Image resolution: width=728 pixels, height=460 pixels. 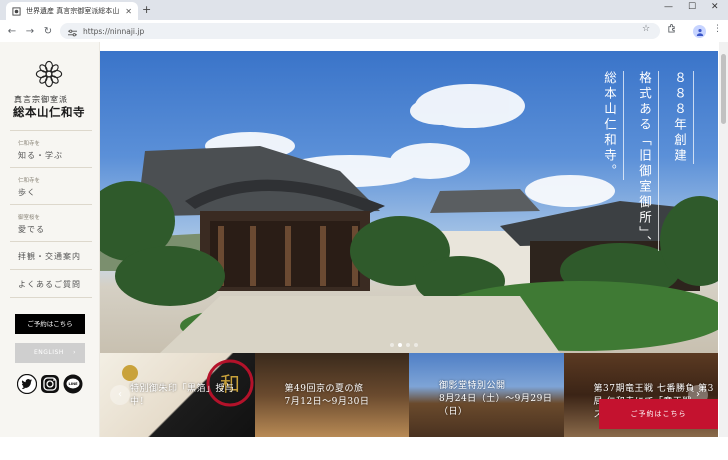 I want to click on extensions-icon, so click(x=671, y=30).